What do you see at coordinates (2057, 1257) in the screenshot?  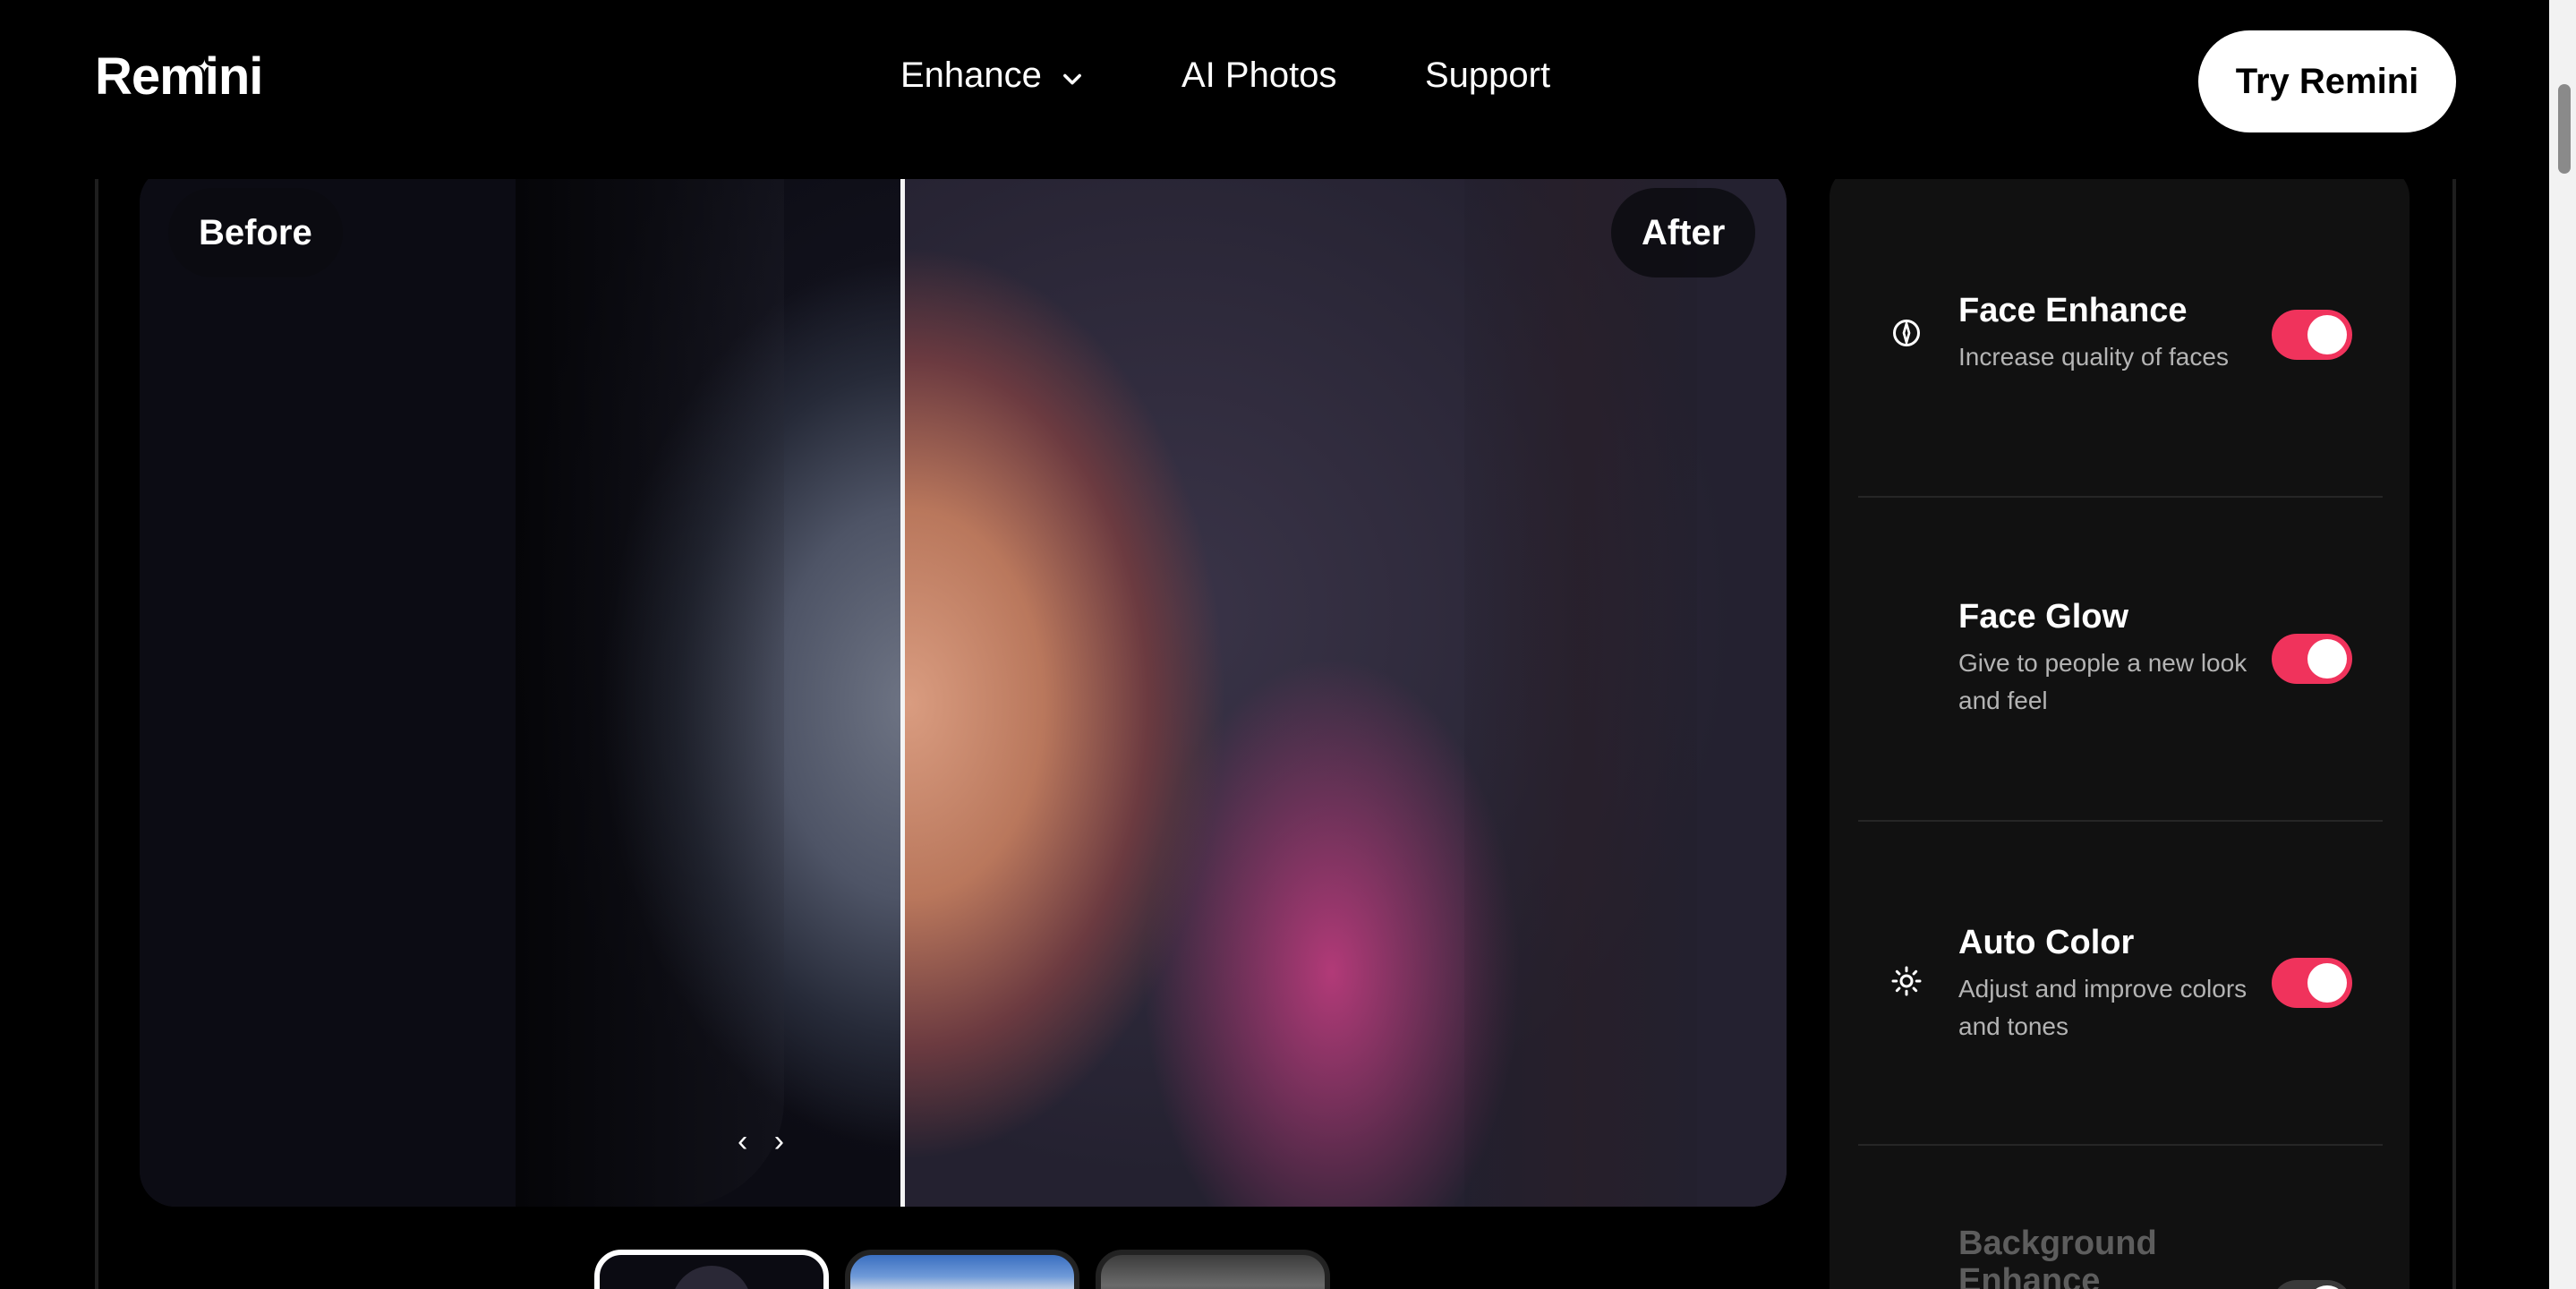 I see `feature-title: Background Enhance` at bounding box center [2057, 1257].